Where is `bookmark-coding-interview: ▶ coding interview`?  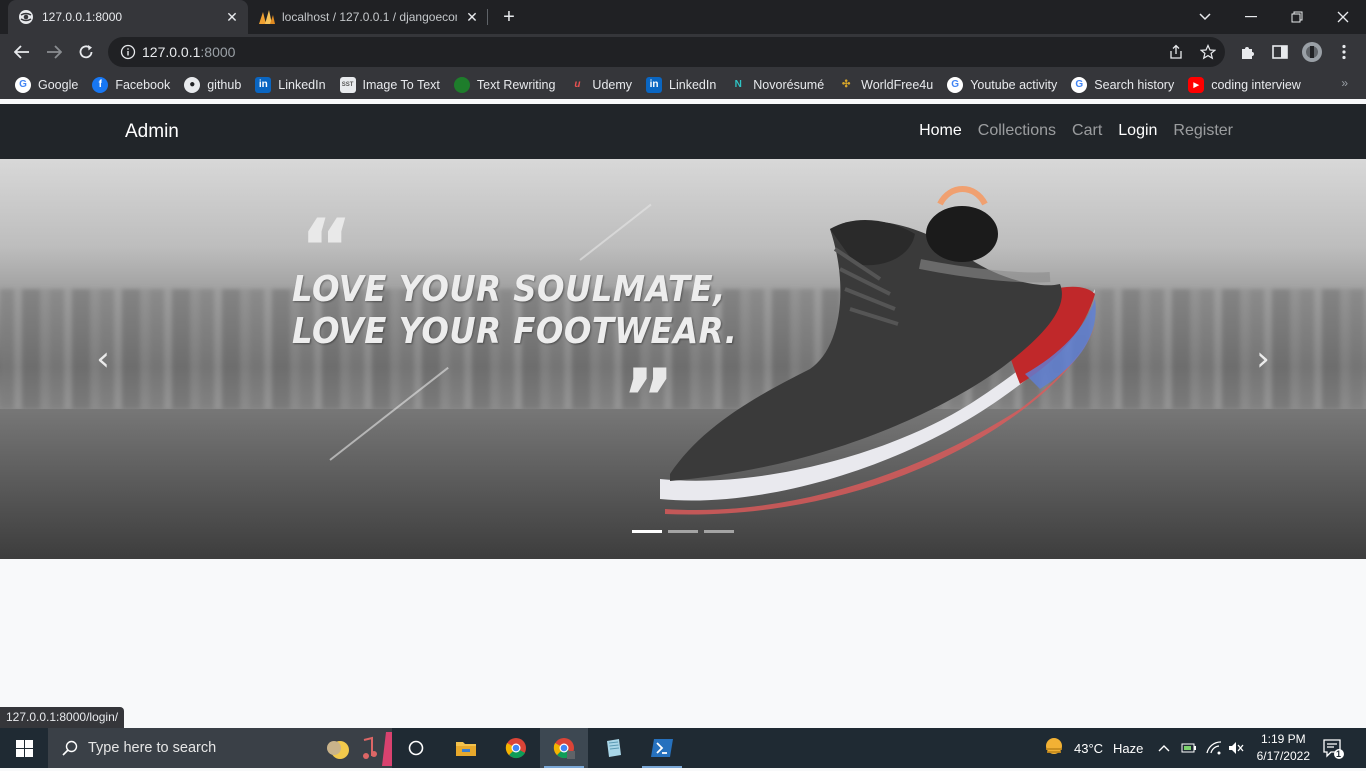
bookmark-coding-interview: ▶ coding interview is located at coordinates (1244, 85).